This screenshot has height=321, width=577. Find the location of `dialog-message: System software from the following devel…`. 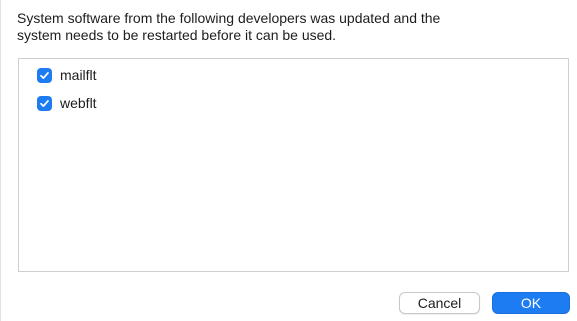

dialog-message: System software from the following devel… is located at coordinates (229, 26).